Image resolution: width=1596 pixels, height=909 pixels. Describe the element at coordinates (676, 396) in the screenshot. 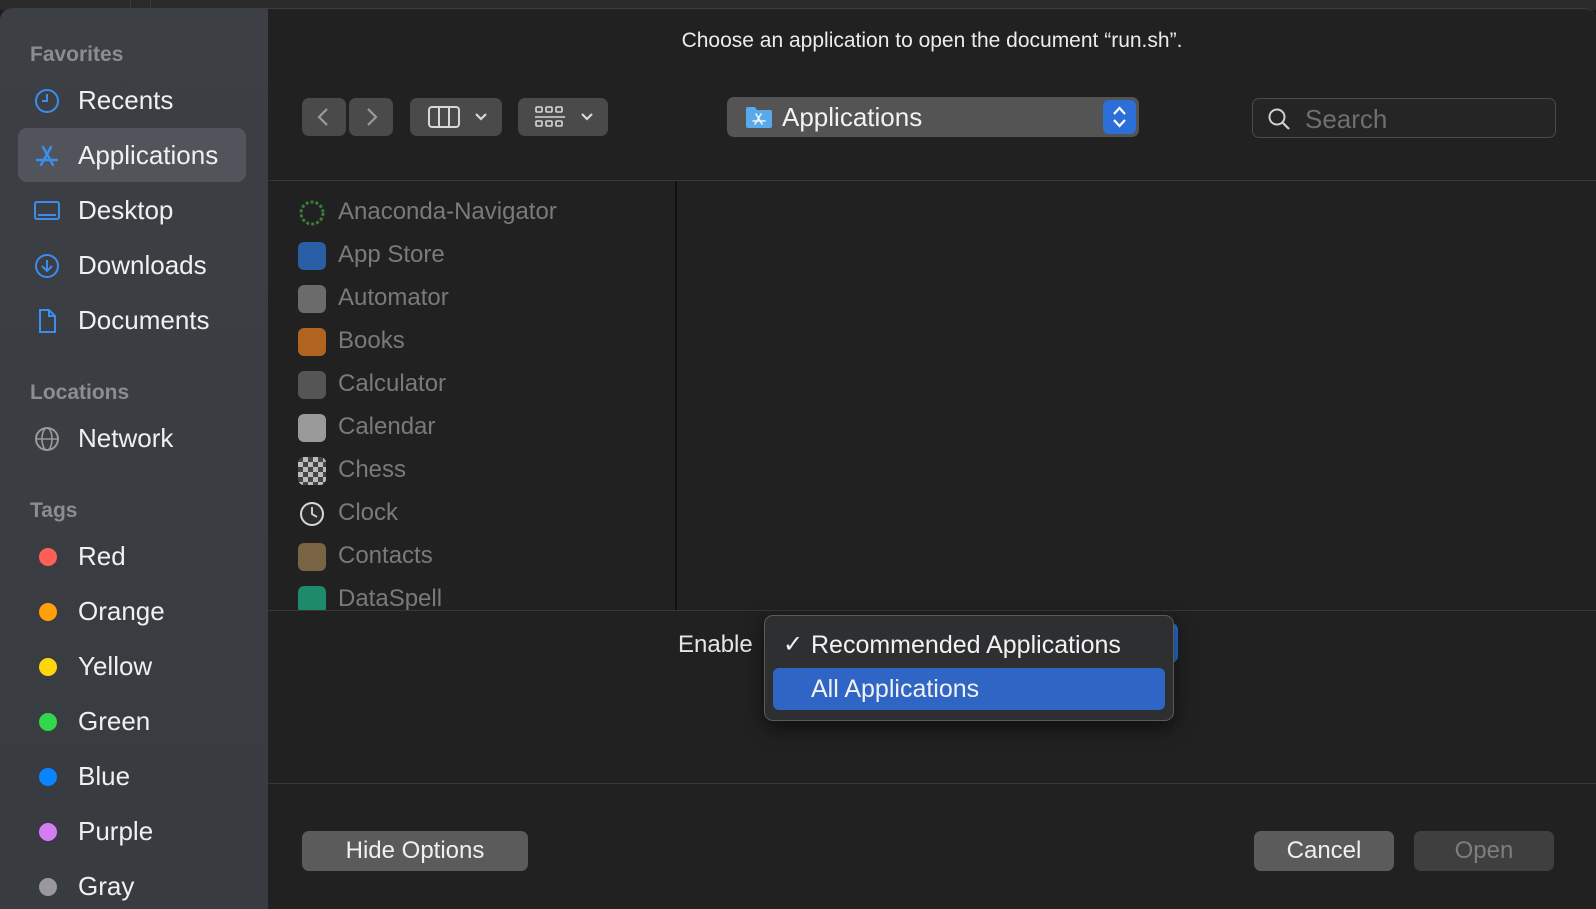

I see `column-divider` at that location.